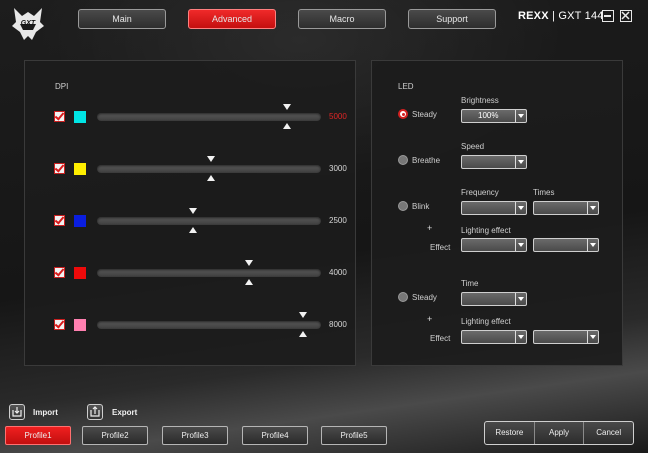 This screenshot has height=453, width=648. I want to click on steady-lighting-effect-label: Lighting effect, so click(486, 321).